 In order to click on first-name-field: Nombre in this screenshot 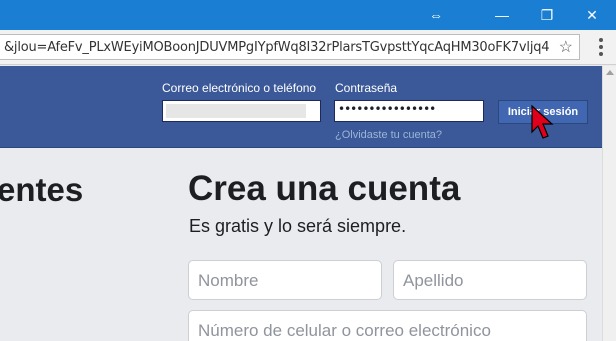, I will do `click(285, 280)`.